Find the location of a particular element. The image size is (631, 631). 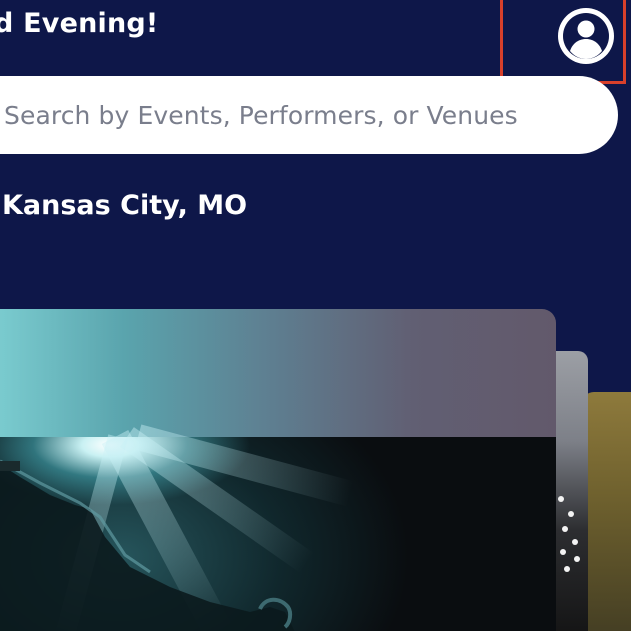

search-input: Search by Events, Performers, or Venues is located at coordinates (309, 115).